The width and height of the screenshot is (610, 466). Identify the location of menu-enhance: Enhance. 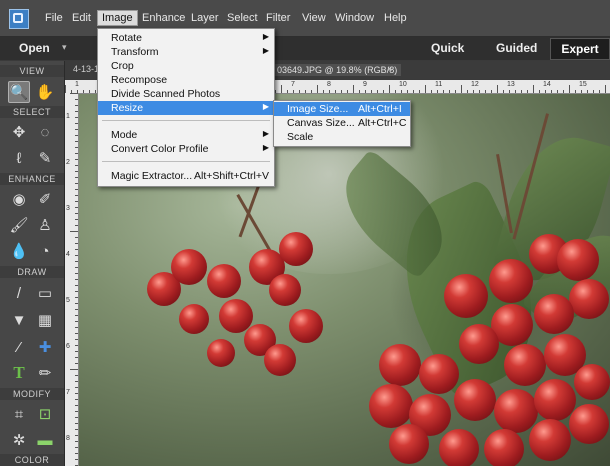
(163, 18).